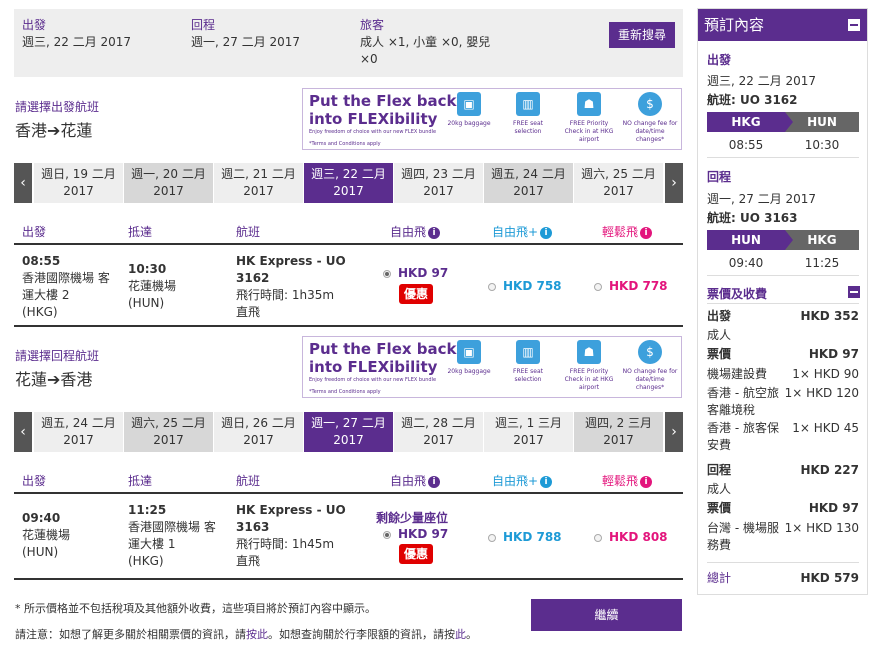  Describe the element at coordinates (525, 537) in the screenshot. I see `fare-plus-option: HKD 788` at that location.